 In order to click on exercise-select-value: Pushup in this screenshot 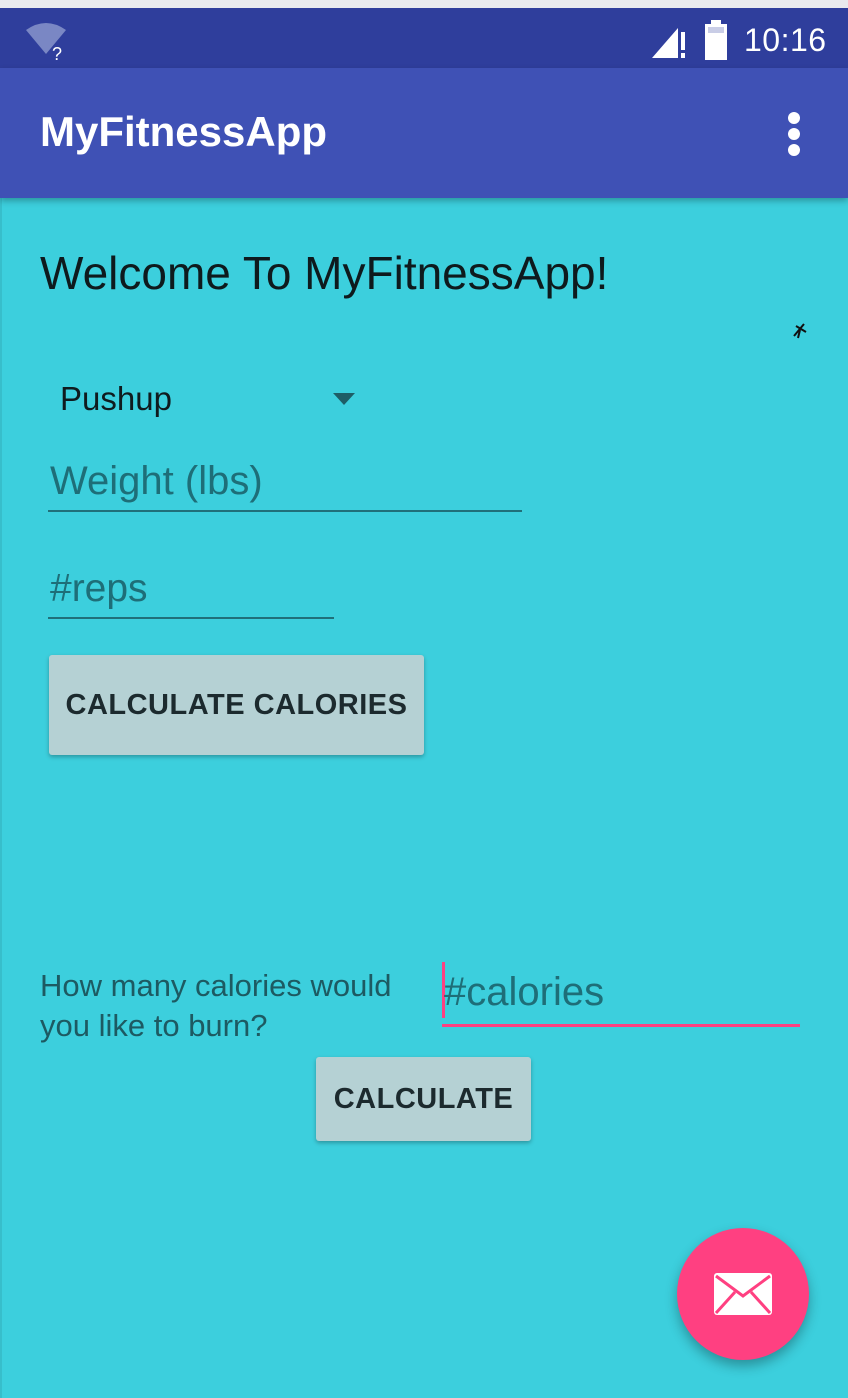, I will do `click(116, 398)`.